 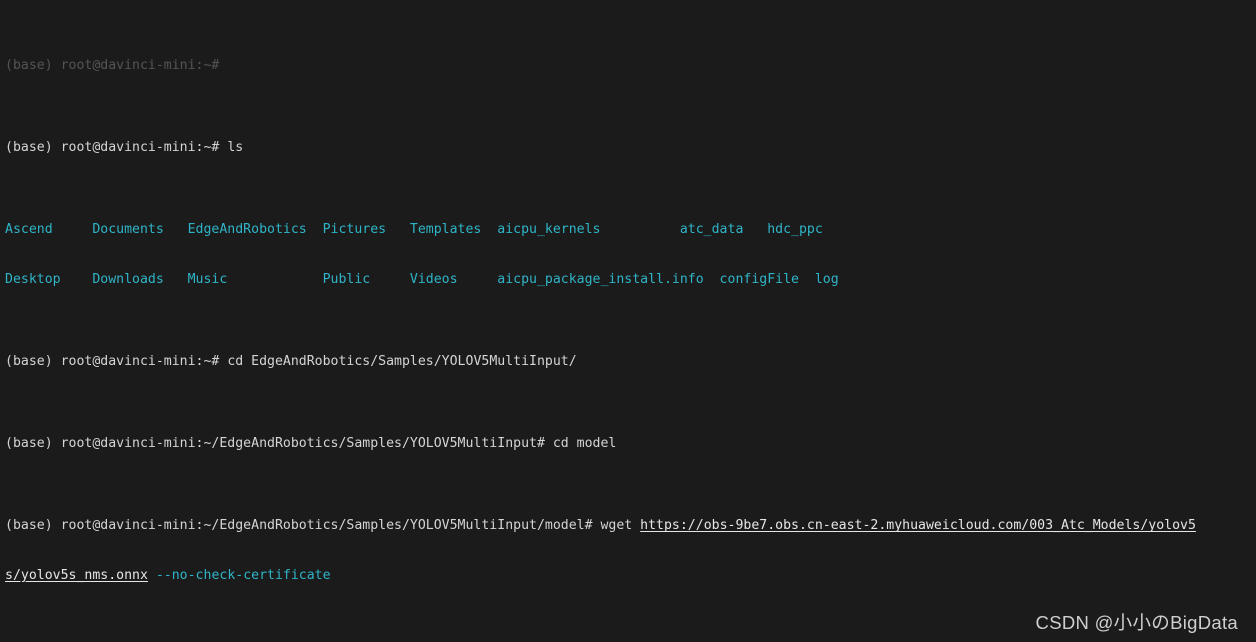 I want to click on terminal-line-prompt-ls: (base) root@davinci-mini:~# ls, so click(x=630, y=148).